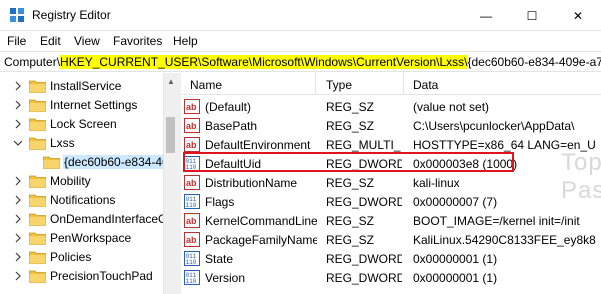  What do you see at coordinates (170, 183) in the screenshot?
I see `tree-scrollbar: ▲` at bounding box center [170, 183].